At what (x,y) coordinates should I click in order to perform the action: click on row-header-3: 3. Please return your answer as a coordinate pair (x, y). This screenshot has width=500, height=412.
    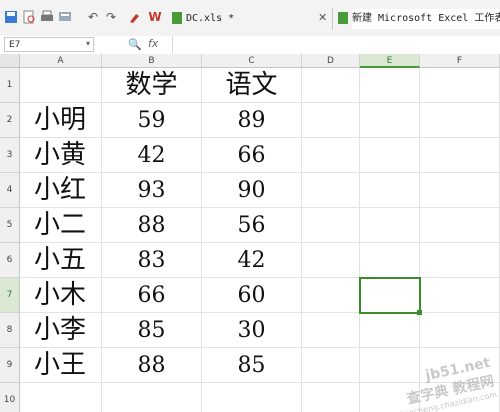
    Looking at the image, I should click on (10, 155).